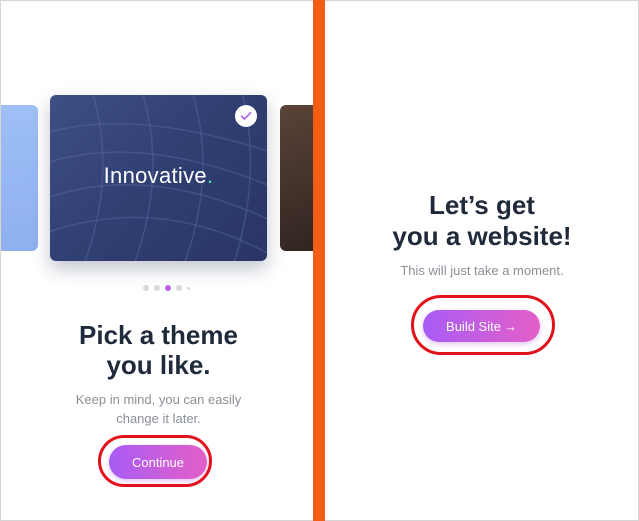  What do you see at coordinates (158, 365) in the screenshot?
I see `heading-line: you like.` at bounding box center [158, 365].